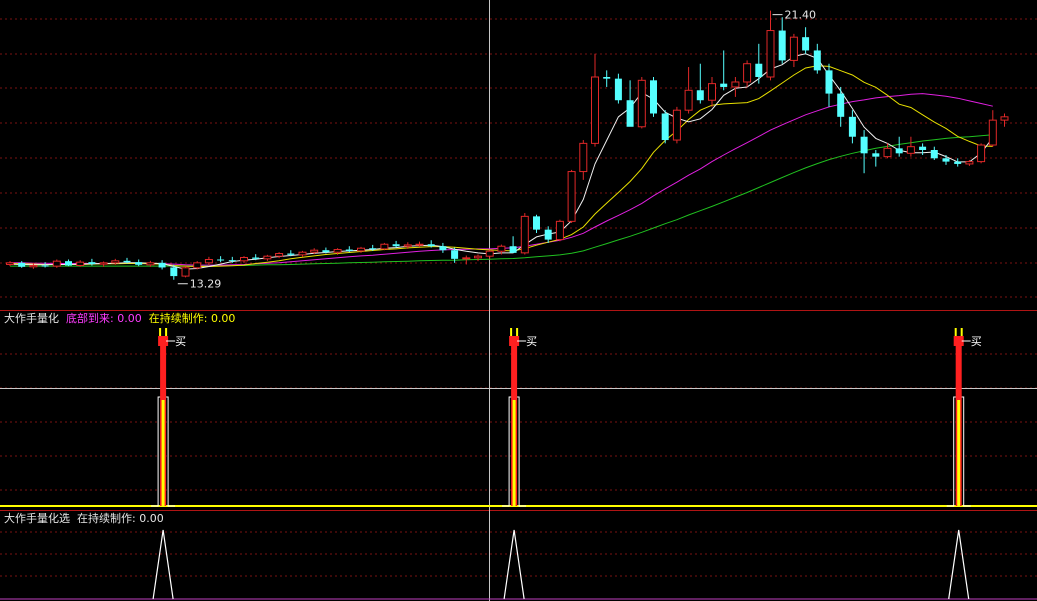 The image size is (1037, 601). Describe the element at coordinates (119, 318) in the screenshot. I see `indicator1-header: 大作手量化 底部到来: 0.00 在持续制作: 0.00` at that location.